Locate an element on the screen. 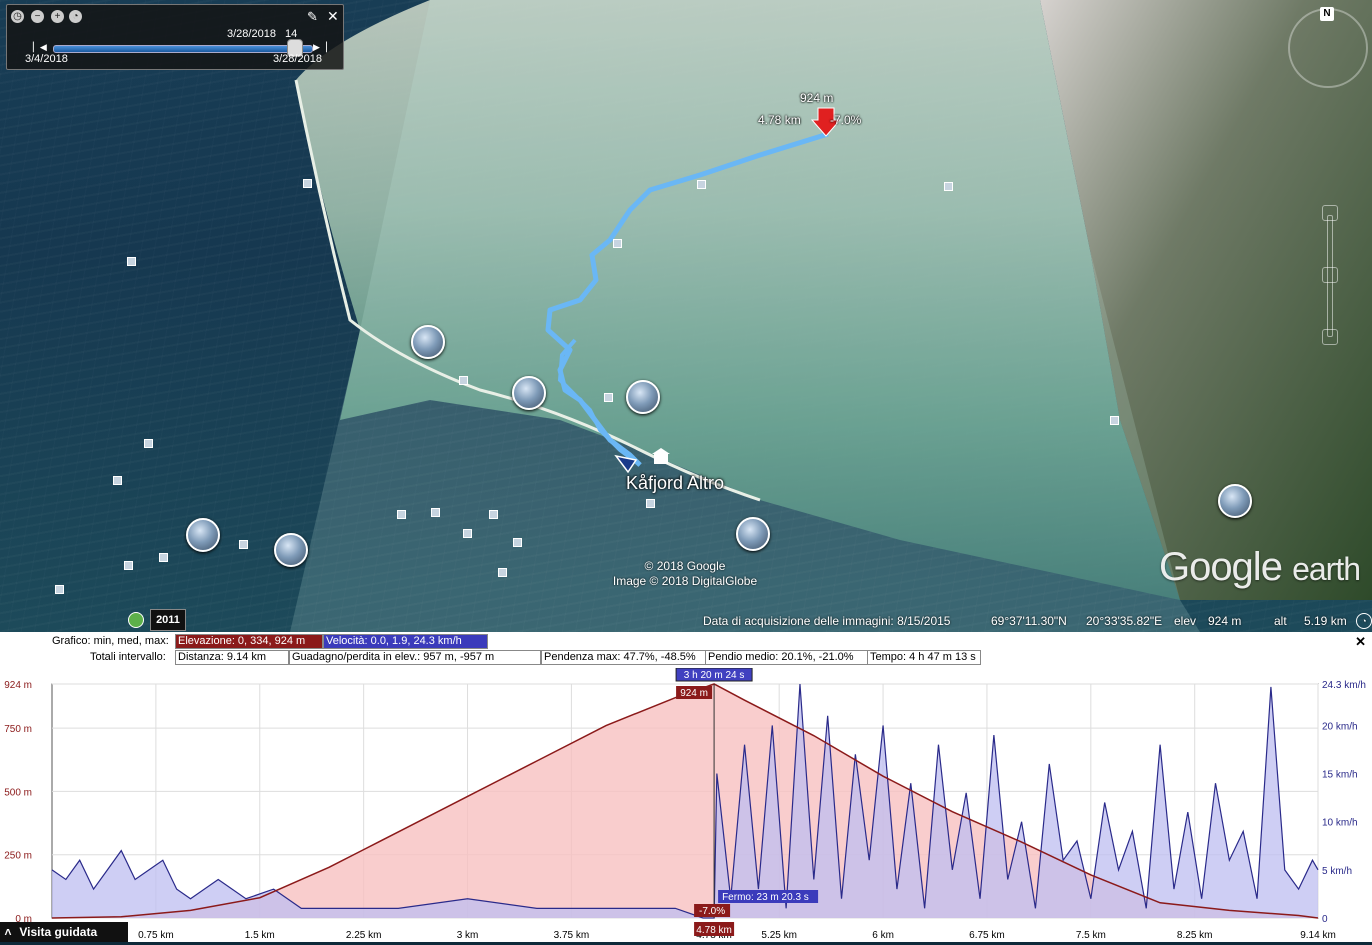 The image size is (1372, 945). end-date: 3/28/2018 is located at coordinates (297, 59).